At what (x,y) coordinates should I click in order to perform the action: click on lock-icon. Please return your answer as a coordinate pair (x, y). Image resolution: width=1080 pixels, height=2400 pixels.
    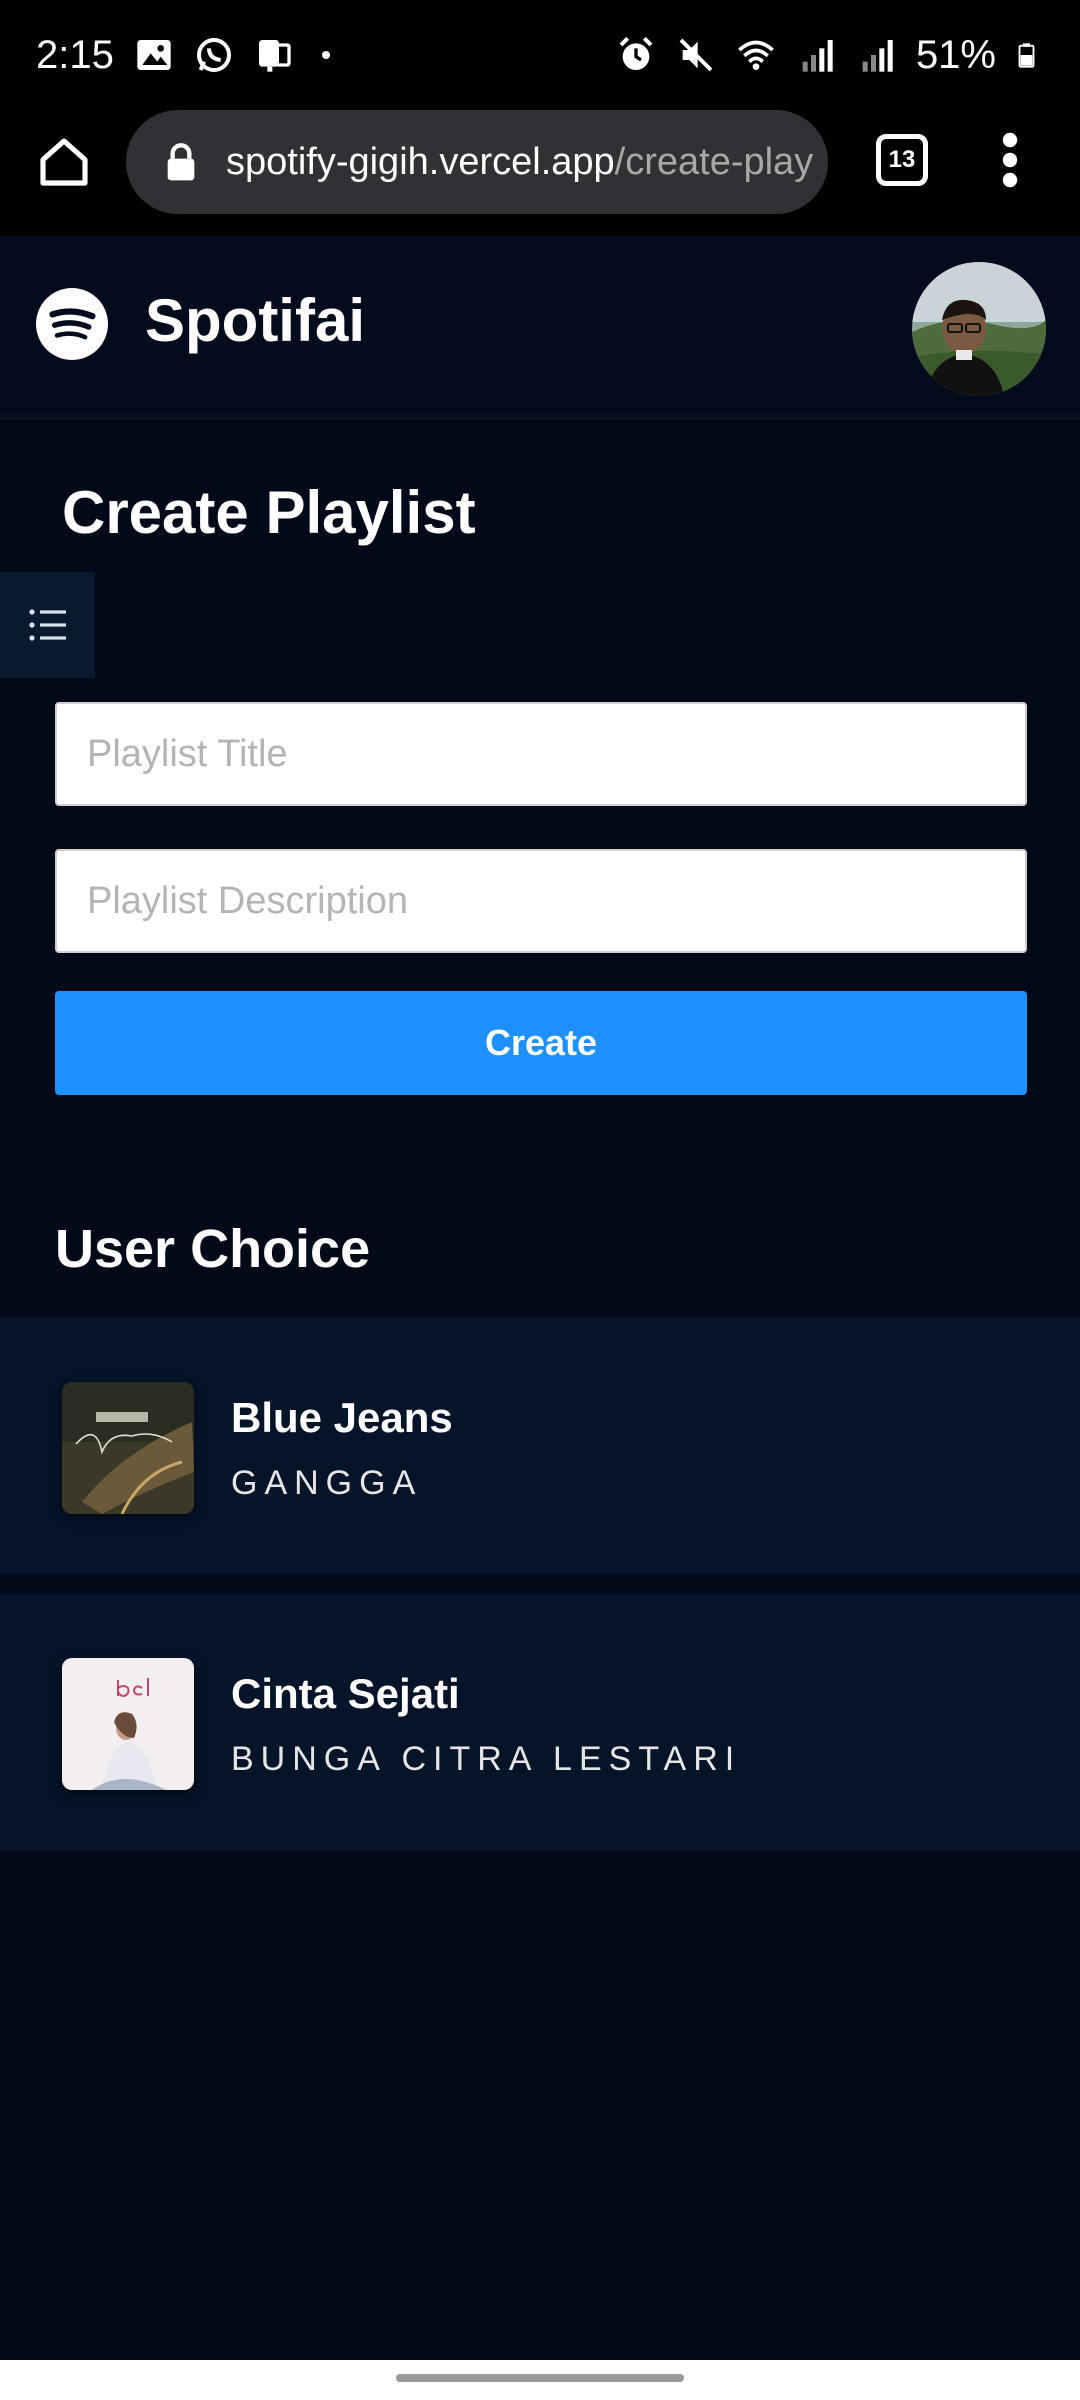
    Looking at the image, I should click on (181, 162).